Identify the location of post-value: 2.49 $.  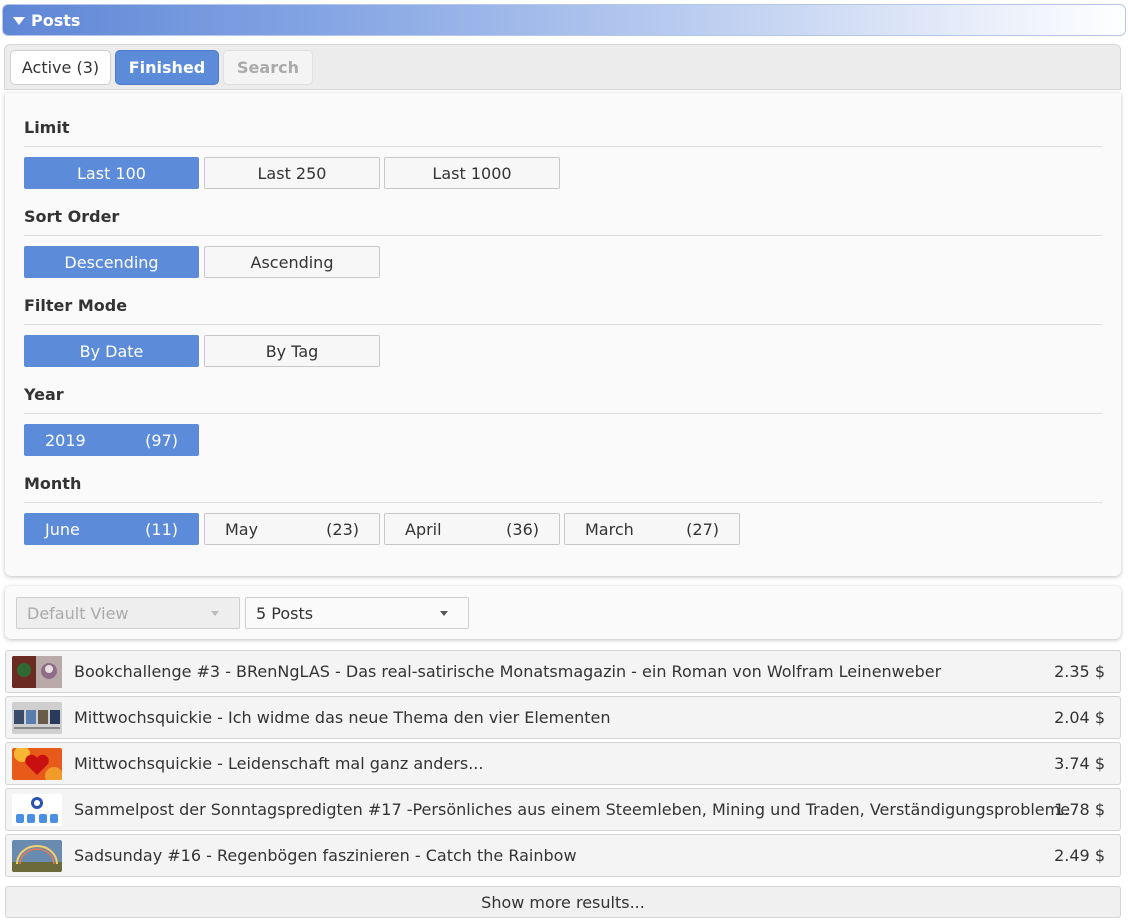
(1079, 855).